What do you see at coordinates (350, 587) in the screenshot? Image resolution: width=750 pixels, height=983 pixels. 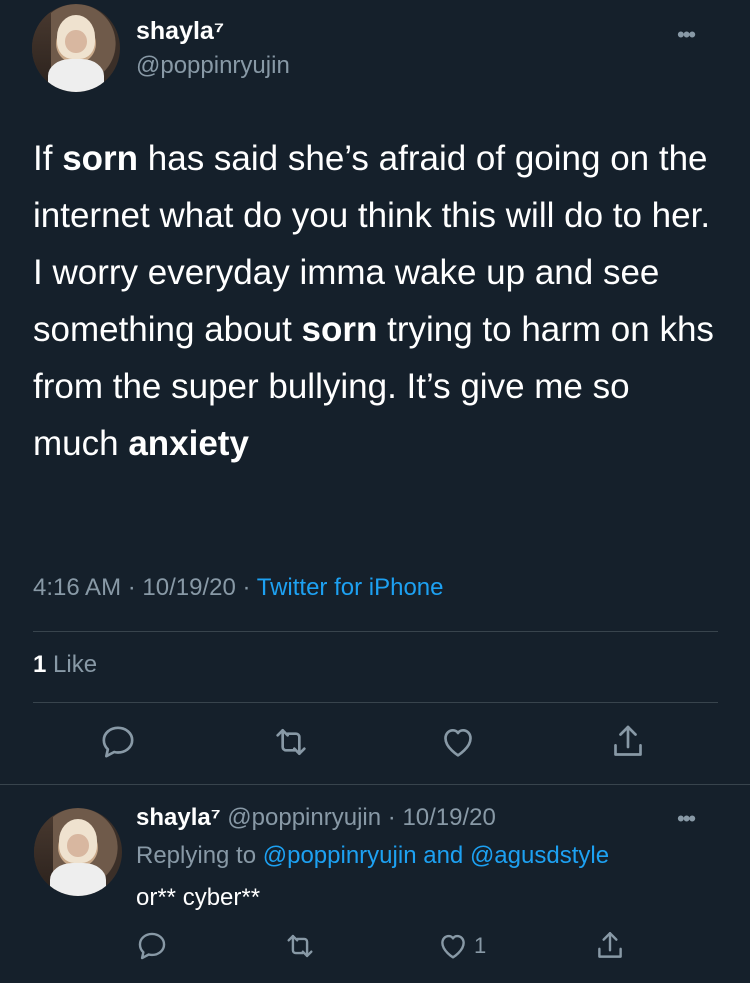 I see `tweet-source-link: Twitter for iPhone` at bounding box center [350, 587].